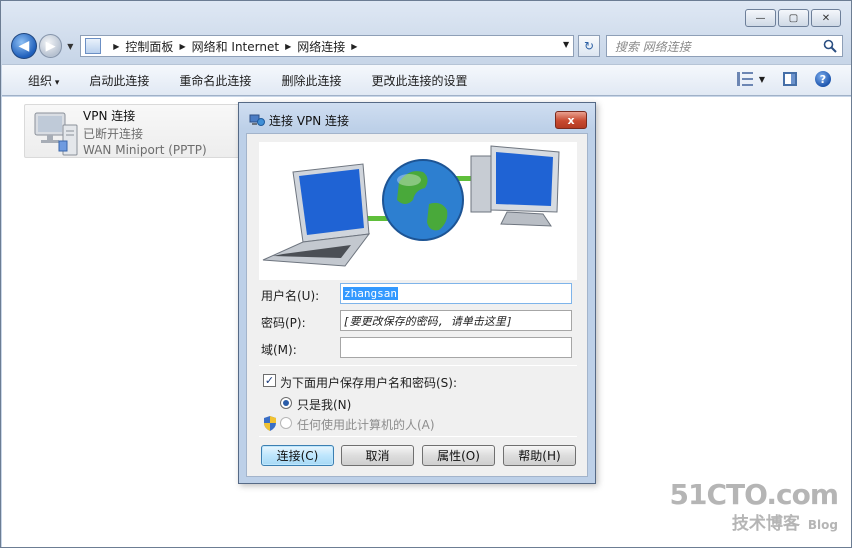 The image size is (852, 548). I want to click on address-dropdown-icon: ▼, so click(566, 44).